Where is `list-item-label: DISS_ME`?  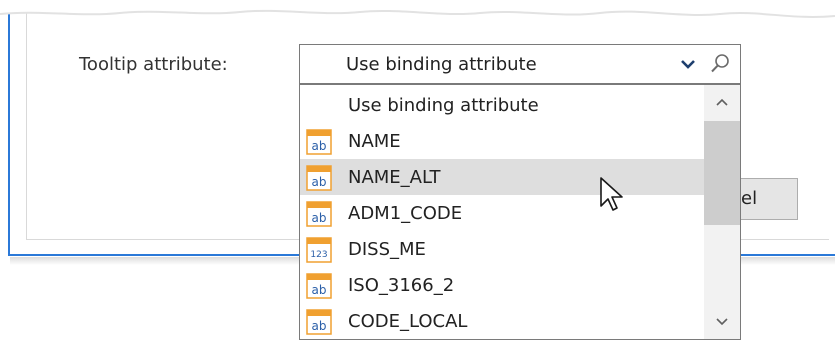 list-item-label: DISS_ME is located at coordinates (387, 249).